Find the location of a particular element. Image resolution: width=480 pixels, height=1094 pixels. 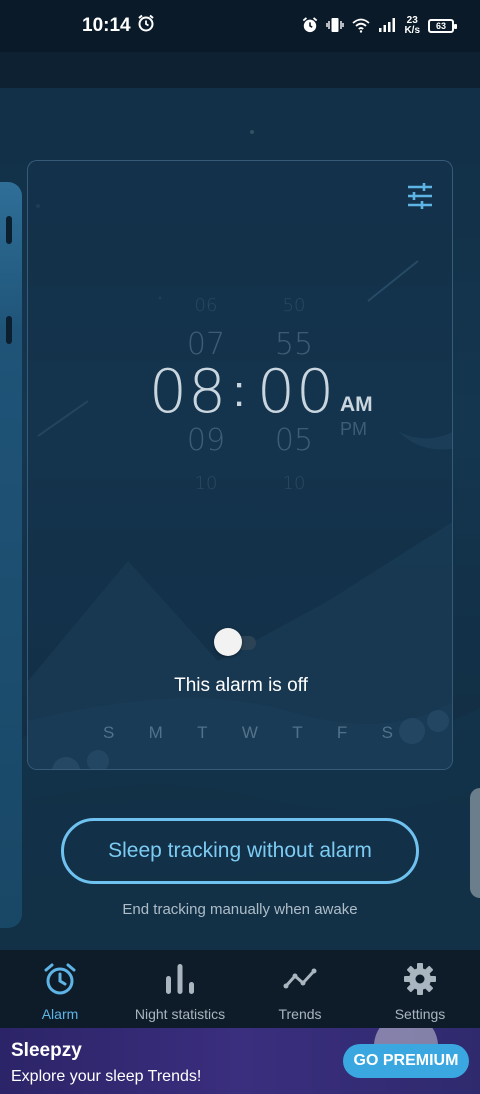

weekday-wednesday: W is located at coordinates (250, 733).